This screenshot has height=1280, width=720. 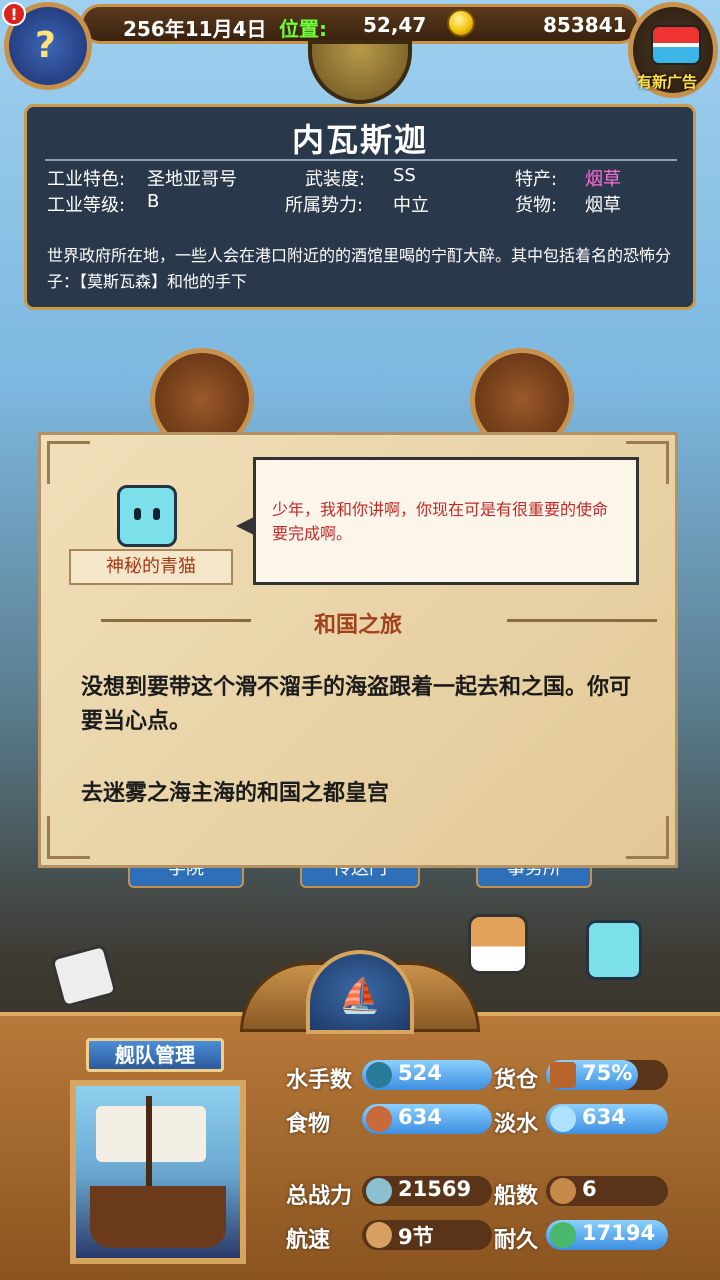 What do you see at coordinates (404, 175) in the screenshot?
I see `armament-value: SS` at bounding box center [404, 175].